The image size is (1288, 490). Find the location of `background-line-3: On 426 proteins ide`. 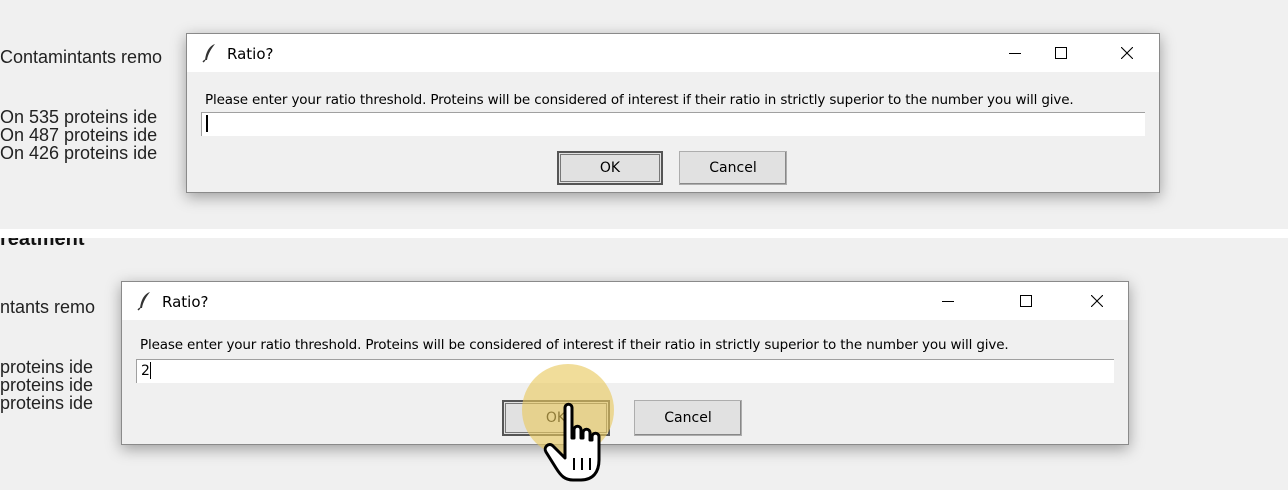

background-line-3: On 426 proteins ide is located at coordinates (79, 153).